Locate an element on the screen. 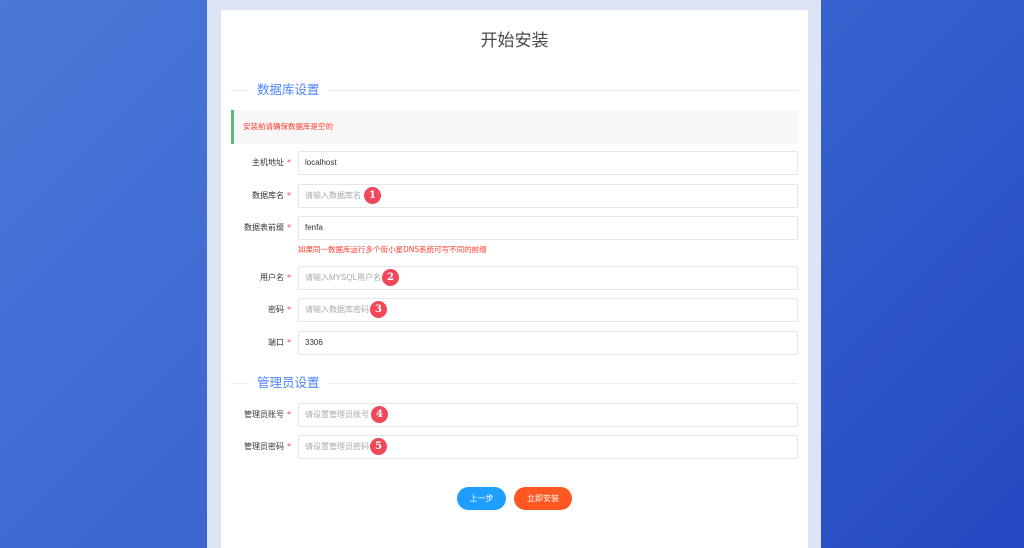 The height and width of the screenshot is (548, 1024). dbname-row: 数据库名 * 请输入数据库名 1 is located at coordinates (514, 196).